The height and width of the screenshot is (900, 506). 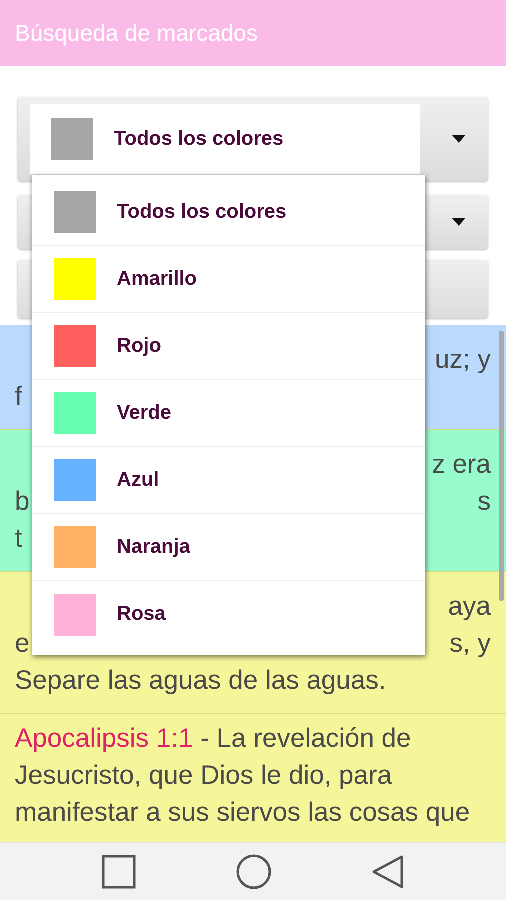 I want to click on menu-option: Rojo, so click(x=139, y=346).